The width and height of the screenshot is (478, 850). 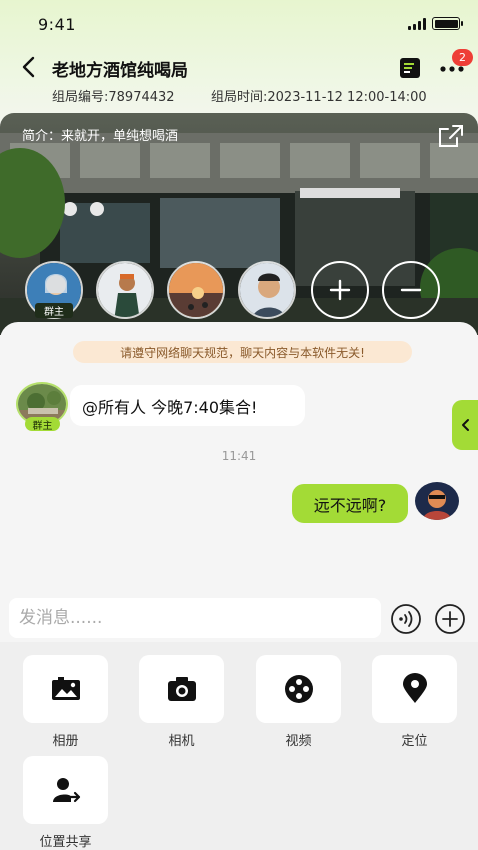 I want to click on album-icon, so click(x=65, y=688).